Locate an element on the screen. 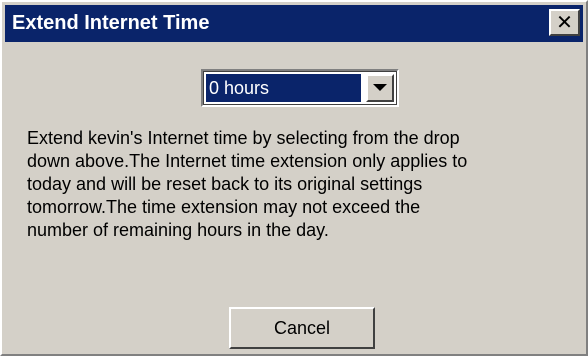 The height and width of the screenshot is (356, 588). hours-dropdown-value: 0 hours is located at coordinates (283, 88).